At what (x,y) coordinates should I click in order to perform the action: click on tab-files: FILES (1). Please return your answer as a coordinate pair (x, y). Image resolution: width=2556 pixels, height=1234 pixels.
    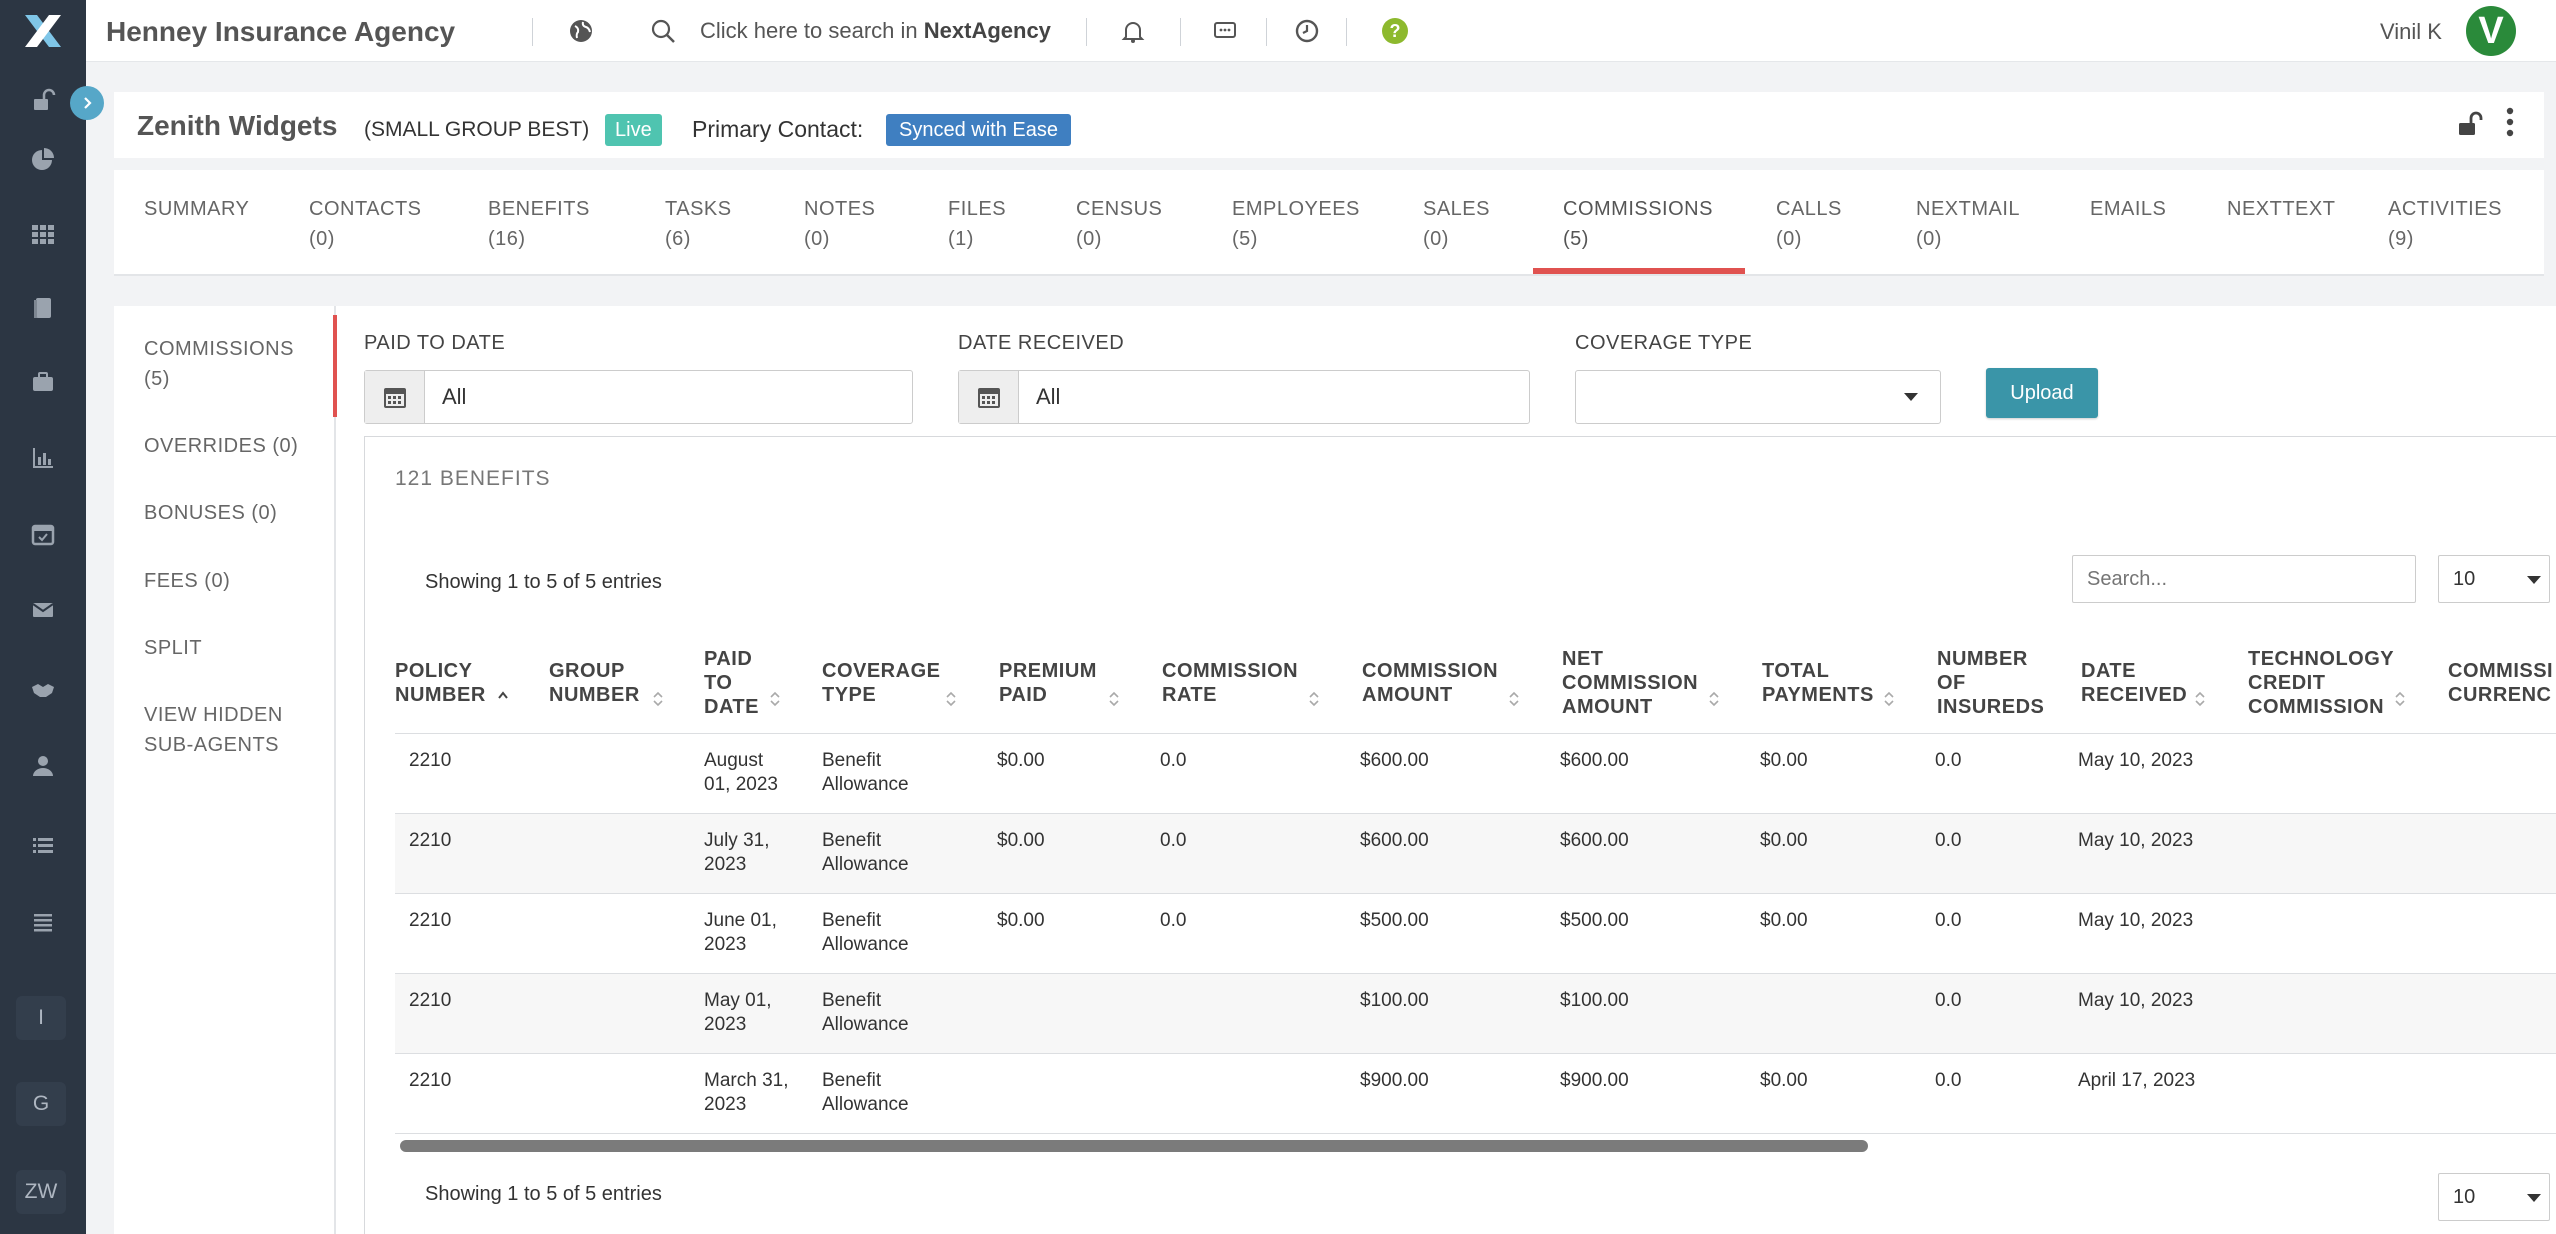
    Looking at the image, I should click on (977, 224).